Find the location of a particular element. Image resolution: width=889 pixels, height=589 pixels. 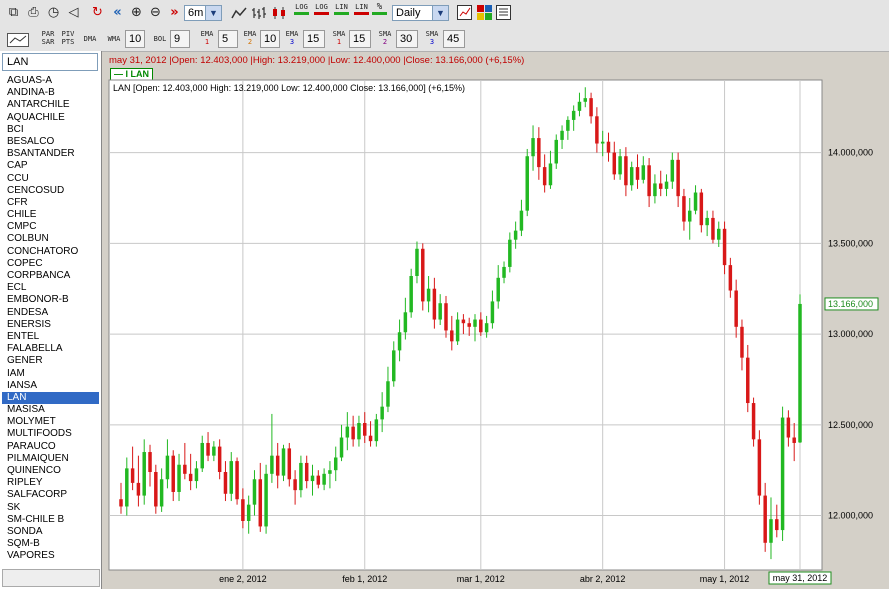

last-date-label: may 31, 2012 is located at coordinates (800, 578).